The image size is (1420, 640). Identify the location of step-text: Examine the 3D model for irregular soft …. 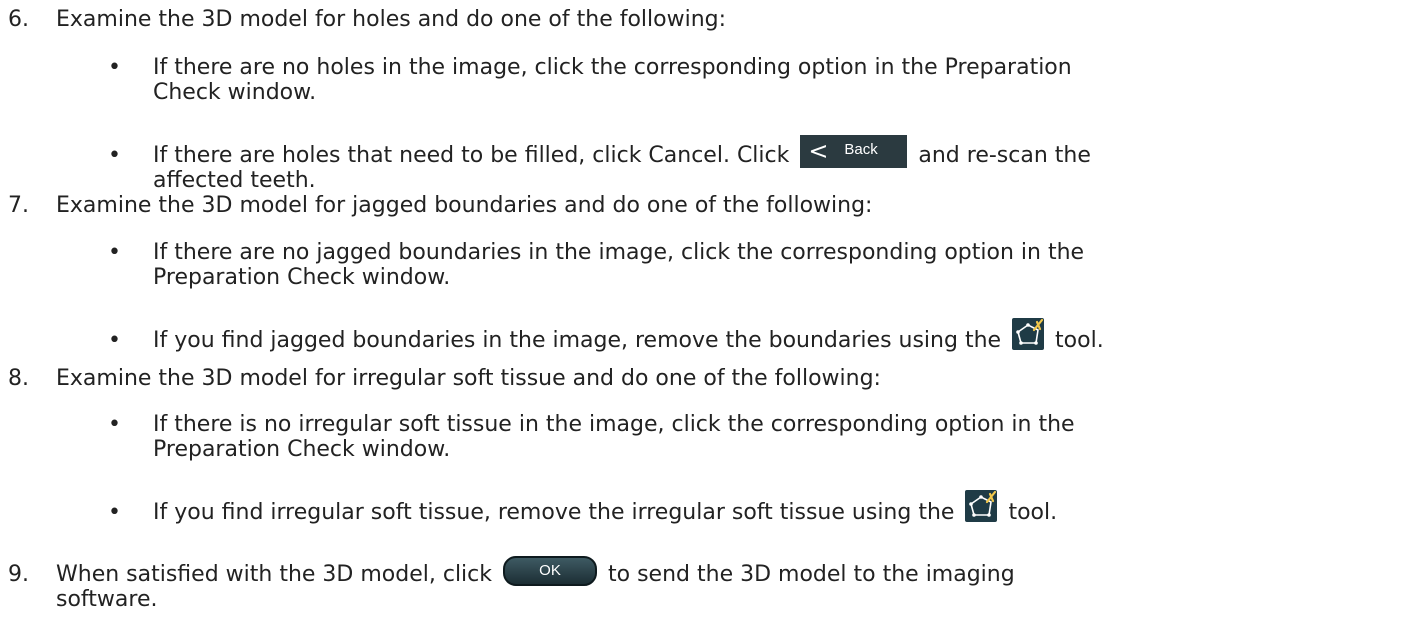
(468, 378).